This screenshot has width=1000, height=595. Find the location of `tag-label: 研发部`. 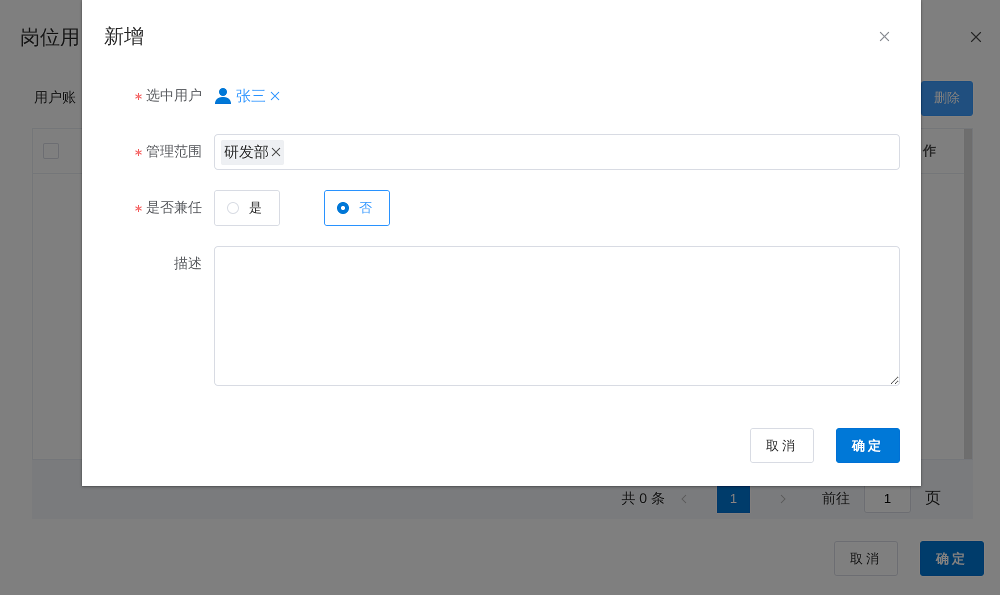

tag-label: 研发部 is located at coordinates (246, 152).